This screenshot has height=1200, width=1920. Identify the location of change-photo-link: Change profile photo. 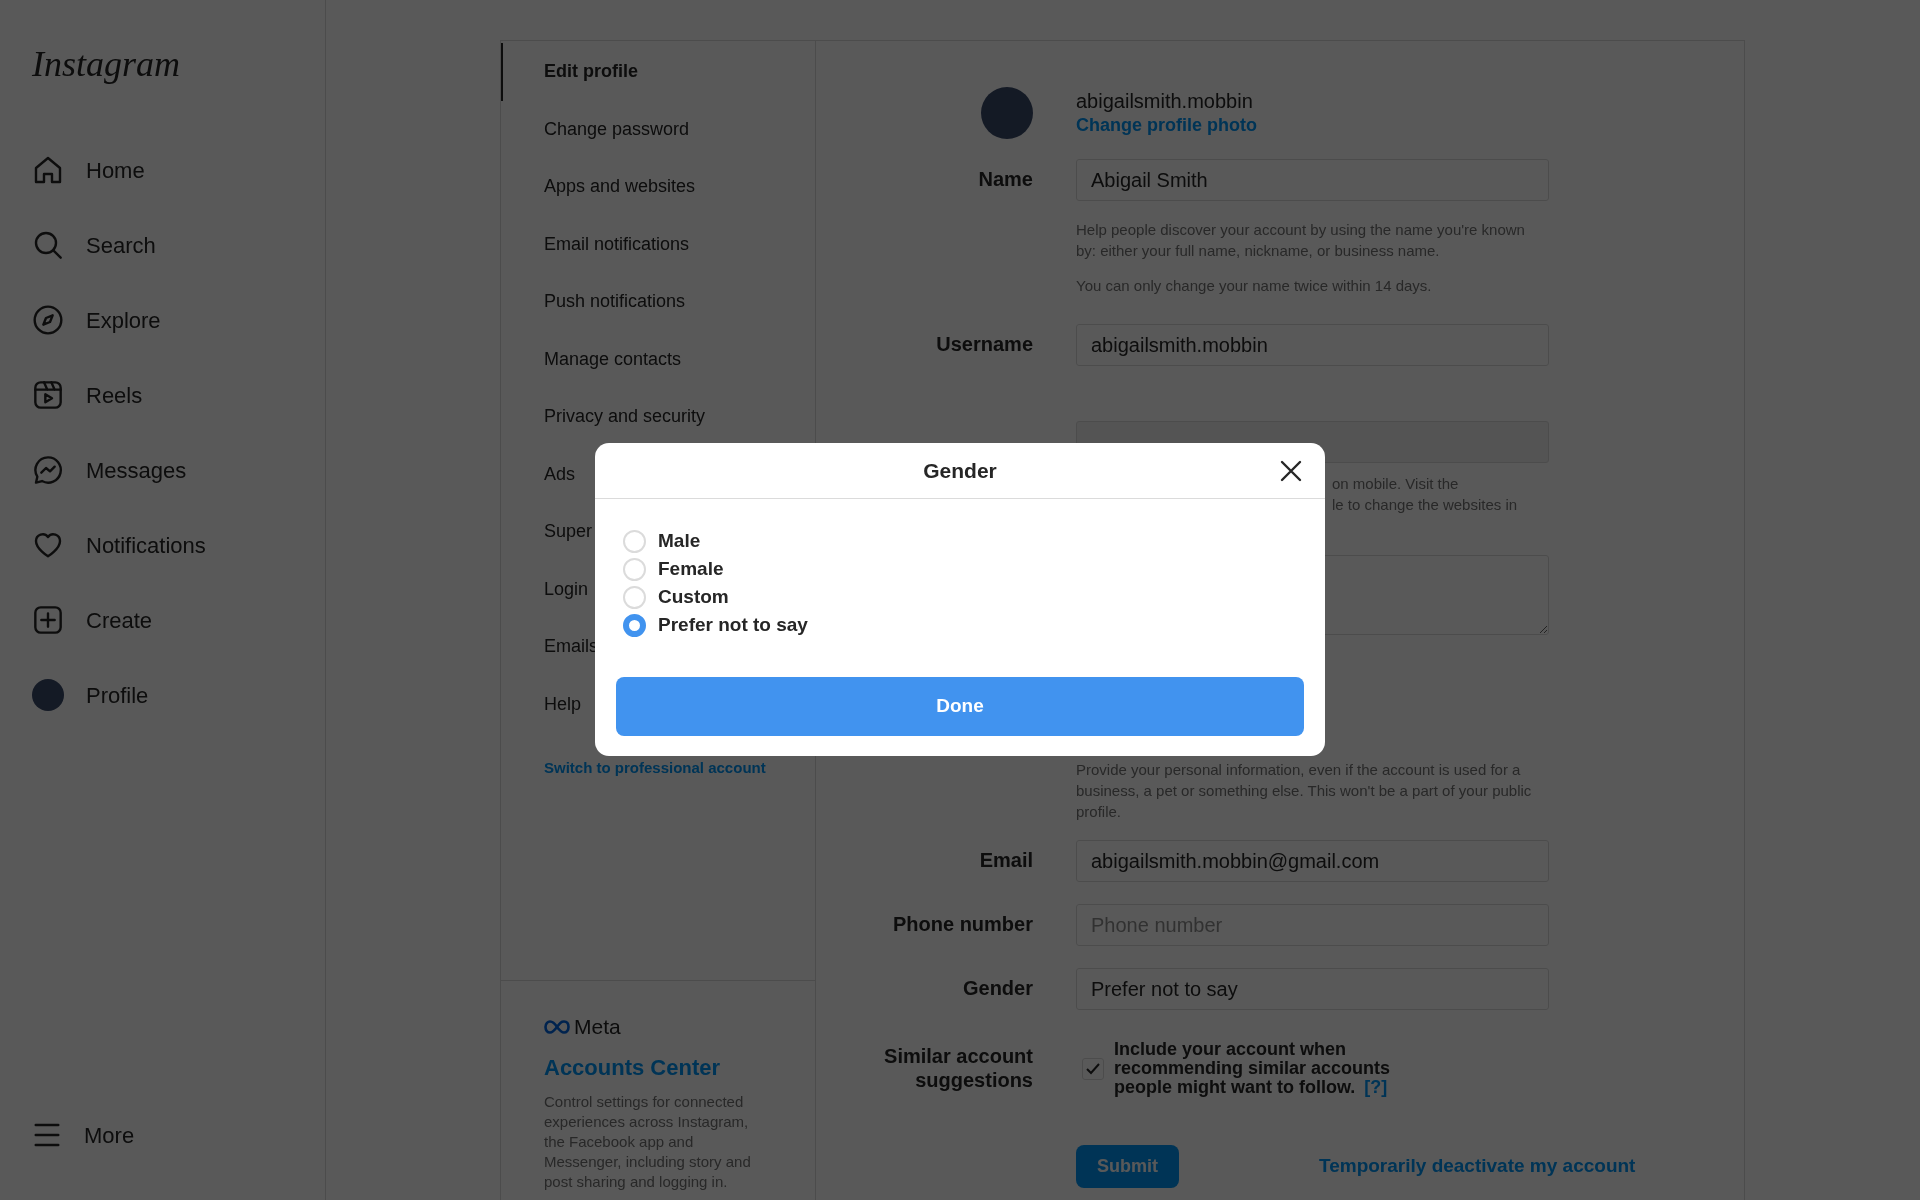
(1166, 125).